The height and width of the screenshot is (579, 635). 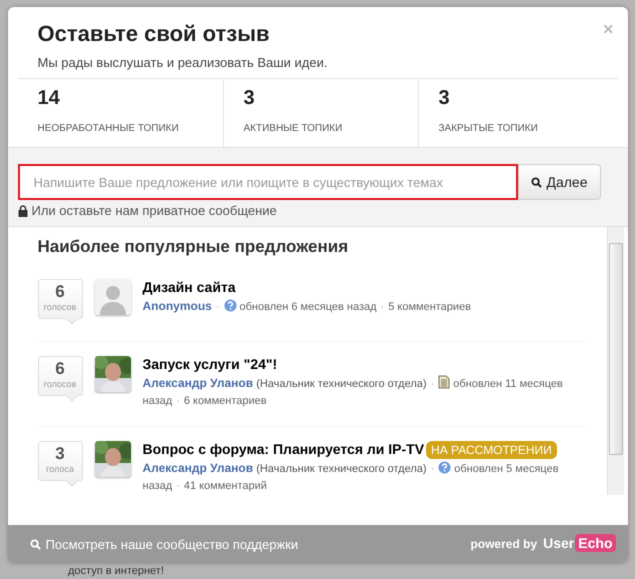 What do you see at coordinates (183, 62) in the screenshot?
I see `dialog-subtitle: Мы рады выслушать и реализовать Ваши идеи.` at bounding box center [183, 62].